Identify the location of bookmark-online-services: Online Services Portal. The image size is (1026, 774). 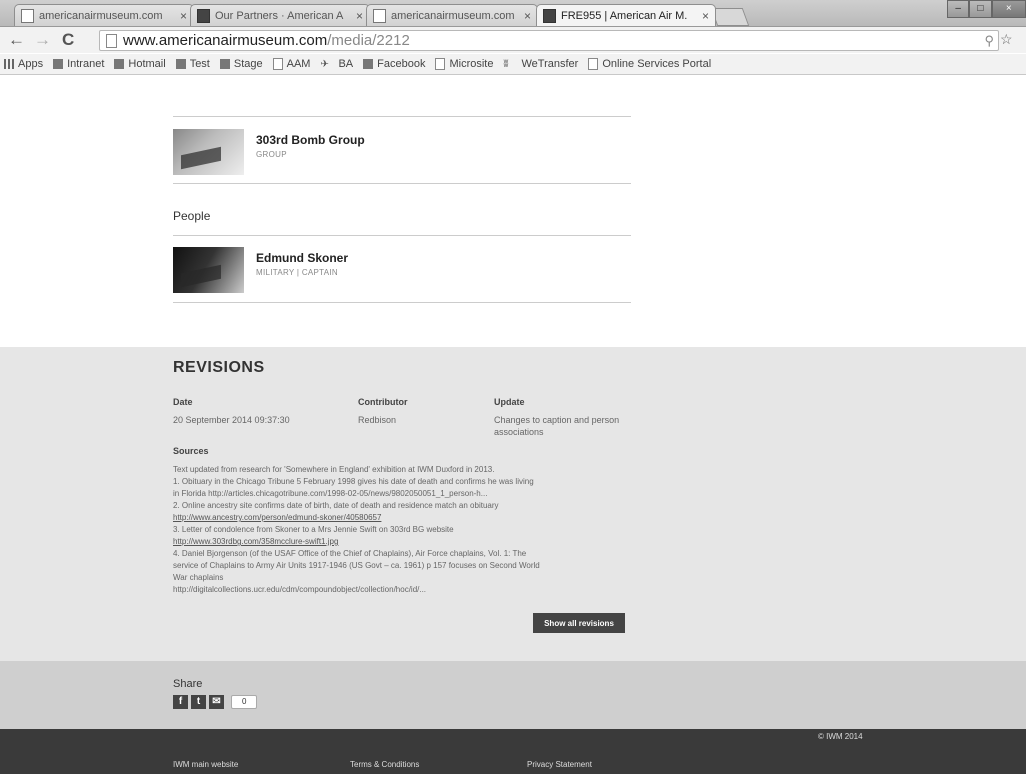
(649, 64).